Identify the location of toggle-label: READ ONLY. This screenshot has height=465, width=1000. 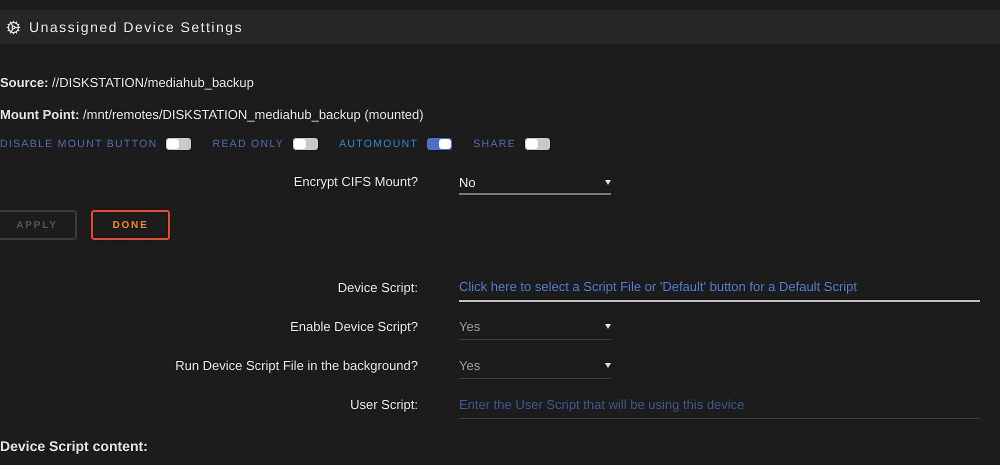
(248, 144).